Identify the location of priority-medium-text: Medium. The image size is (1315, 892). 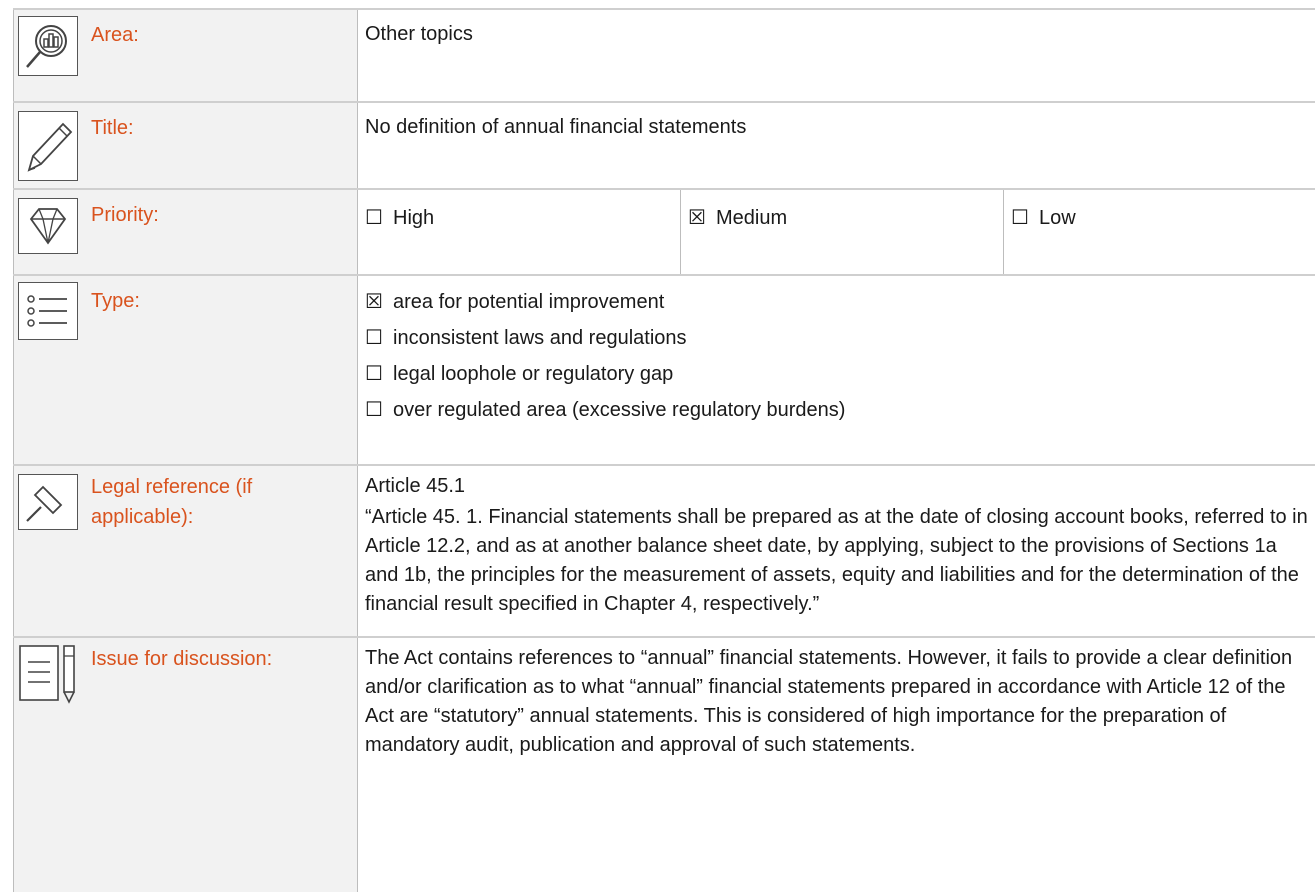
(752, 218).